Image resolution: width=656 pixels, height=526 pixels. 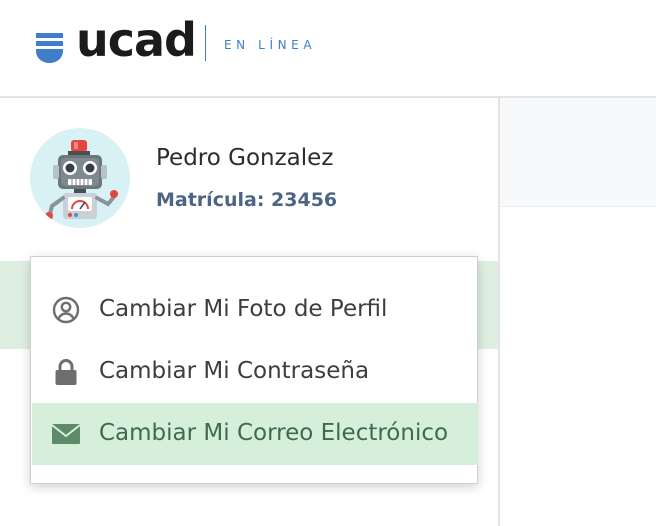 I want to click on lock-icon, so click(x=66, y=372).